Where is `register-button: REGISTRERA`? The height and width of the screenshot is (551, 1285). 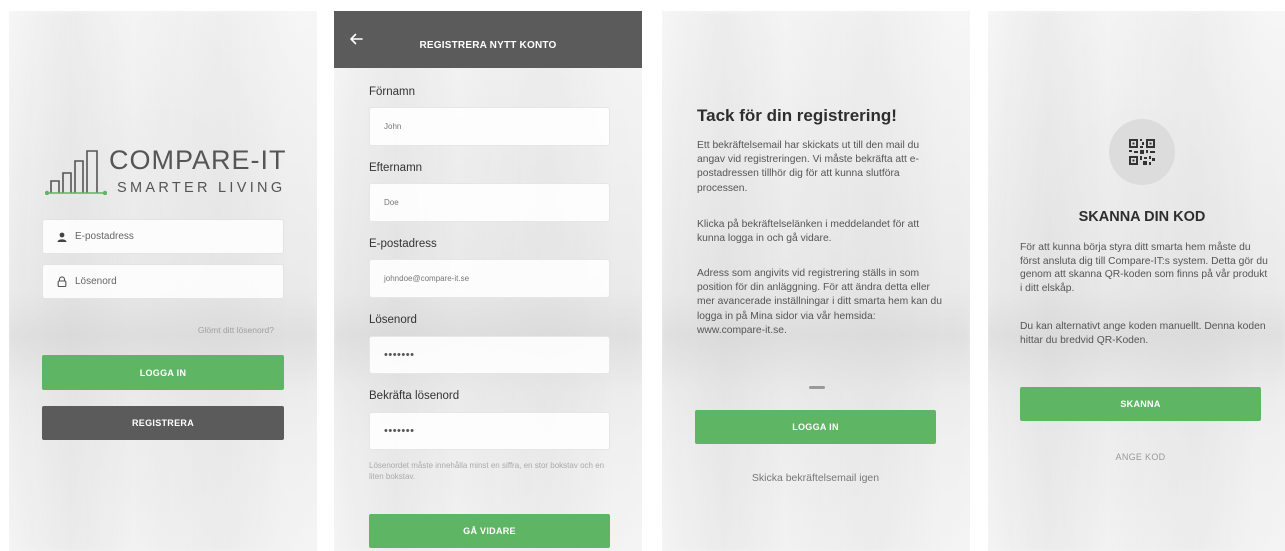 register-button: REGISTRERA is located at coordinates (163, 423).